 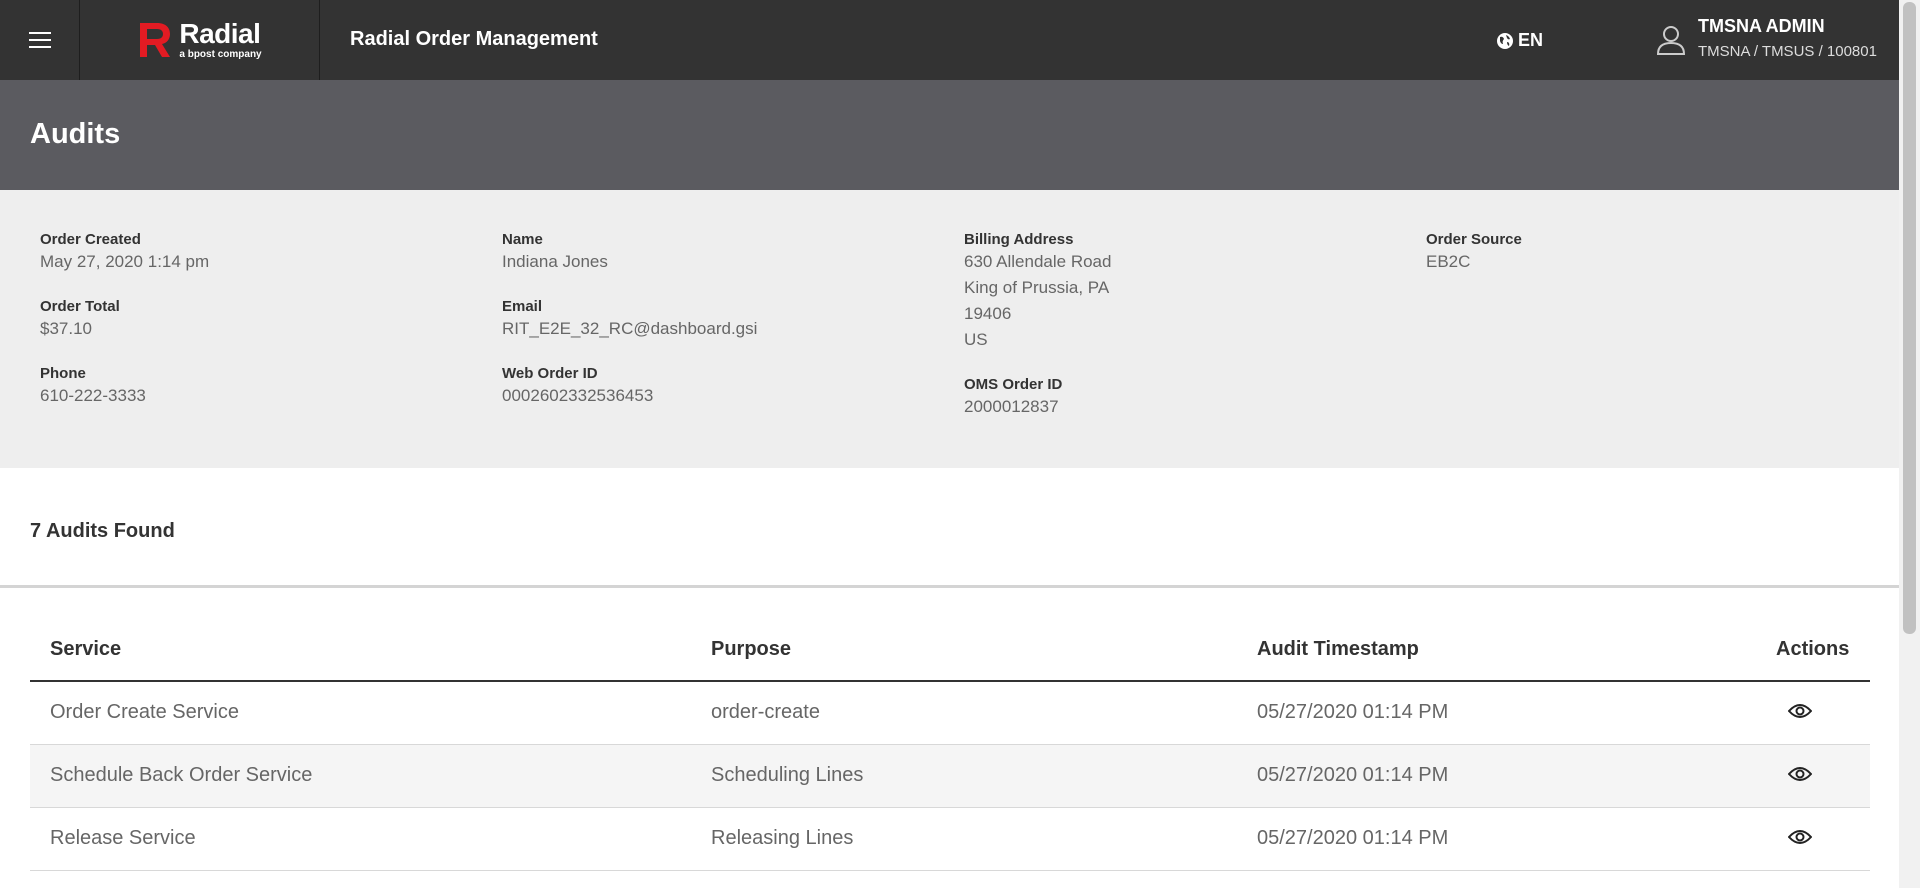 What do you see at coordinates (220, 33) in the screenshot?
I see `logo-name: Radial` at bounding box center [220, 33].